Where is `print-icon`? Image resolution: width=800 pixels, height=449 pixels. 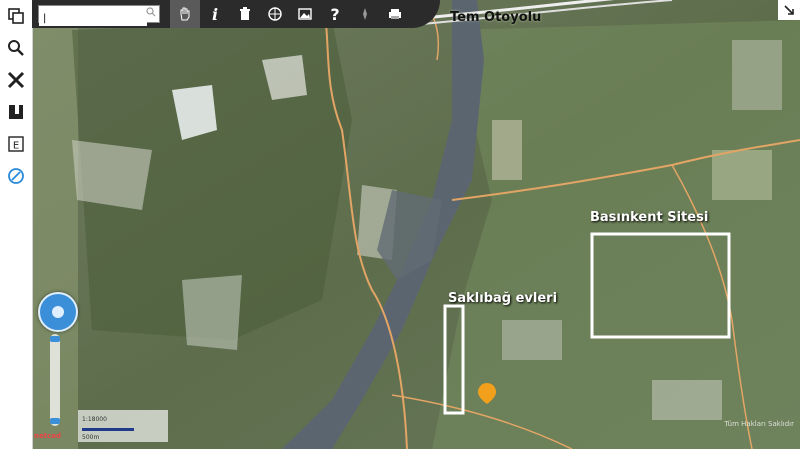
print-icon is located at coordinates (395, 14).